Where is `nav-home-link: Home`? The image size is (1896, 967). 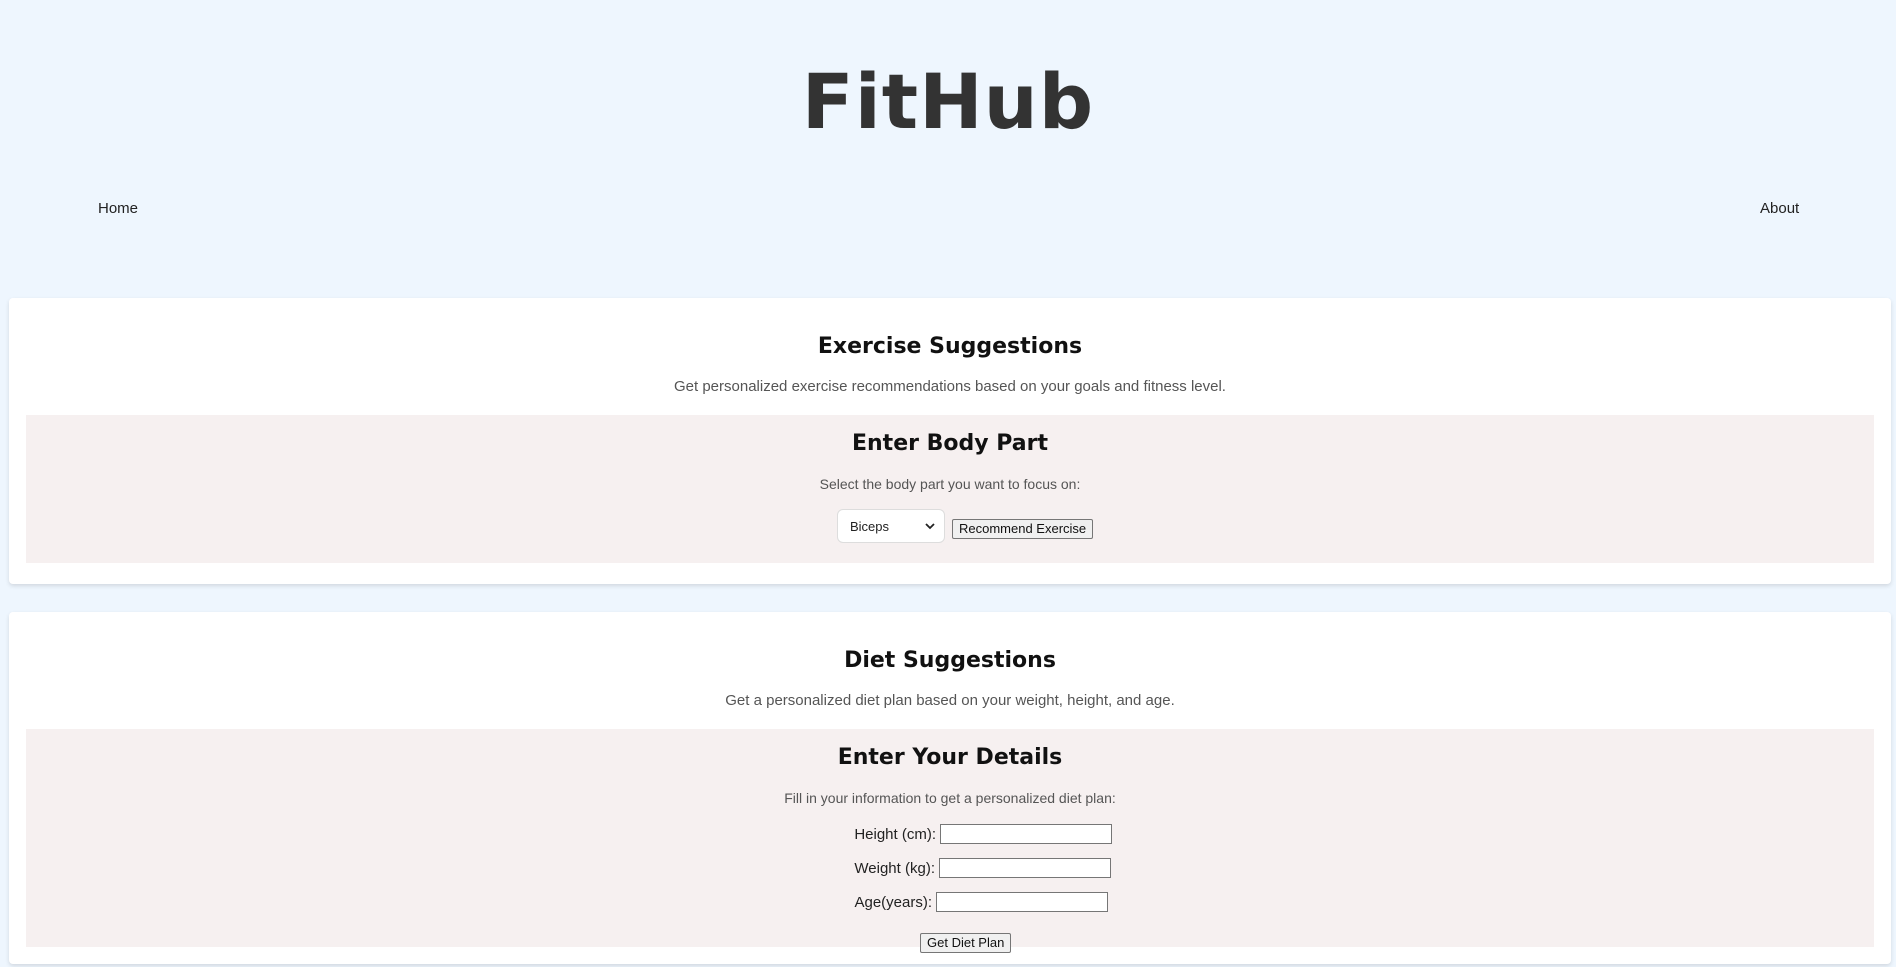 nav-home-link: Home is located at coordinates (118, 208).